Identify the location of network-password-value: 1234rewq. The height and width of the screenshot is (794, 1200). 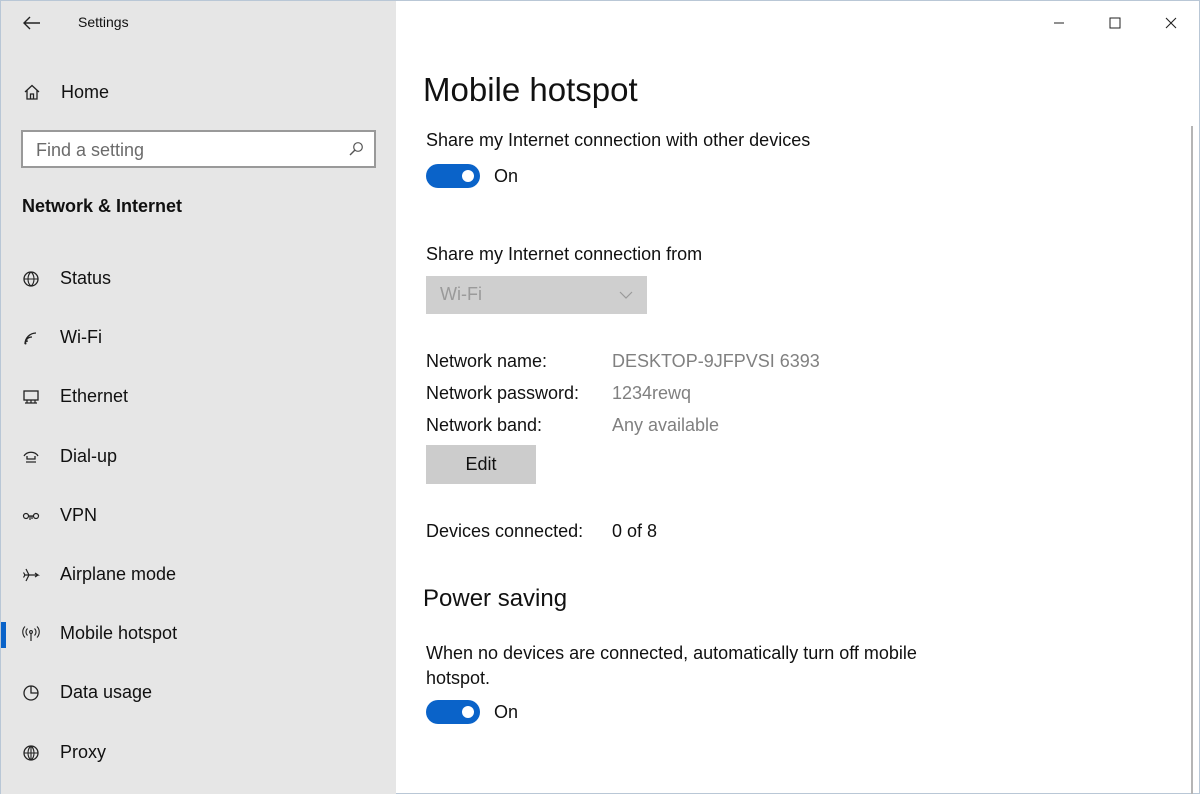
(652, 393).